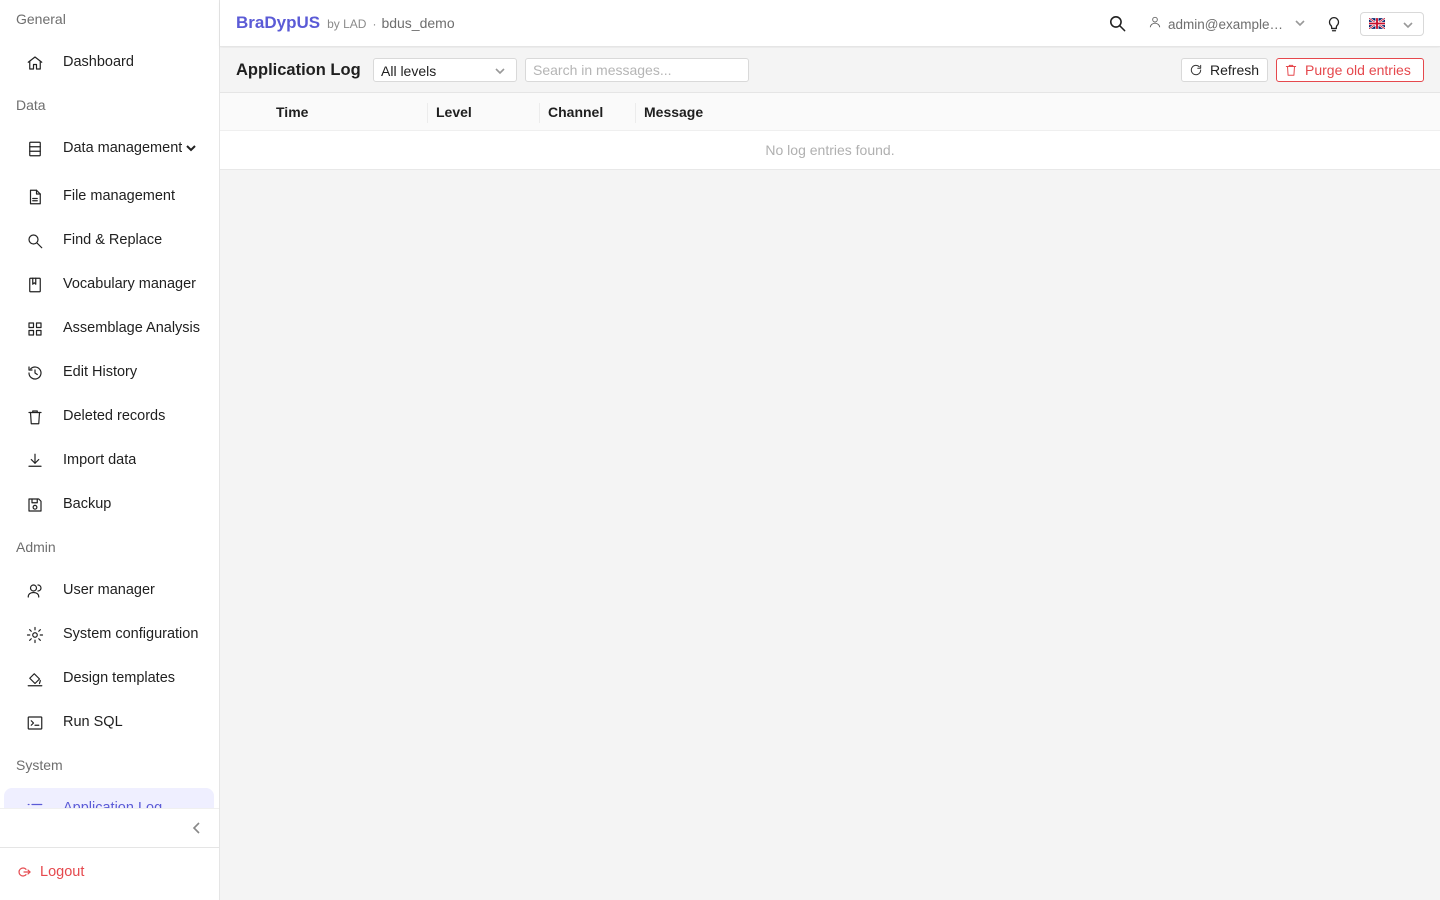 This screenshot has height=900, width=1440. I want to click on sidebar-item-design-templates: Design templates, so click(109, 678).